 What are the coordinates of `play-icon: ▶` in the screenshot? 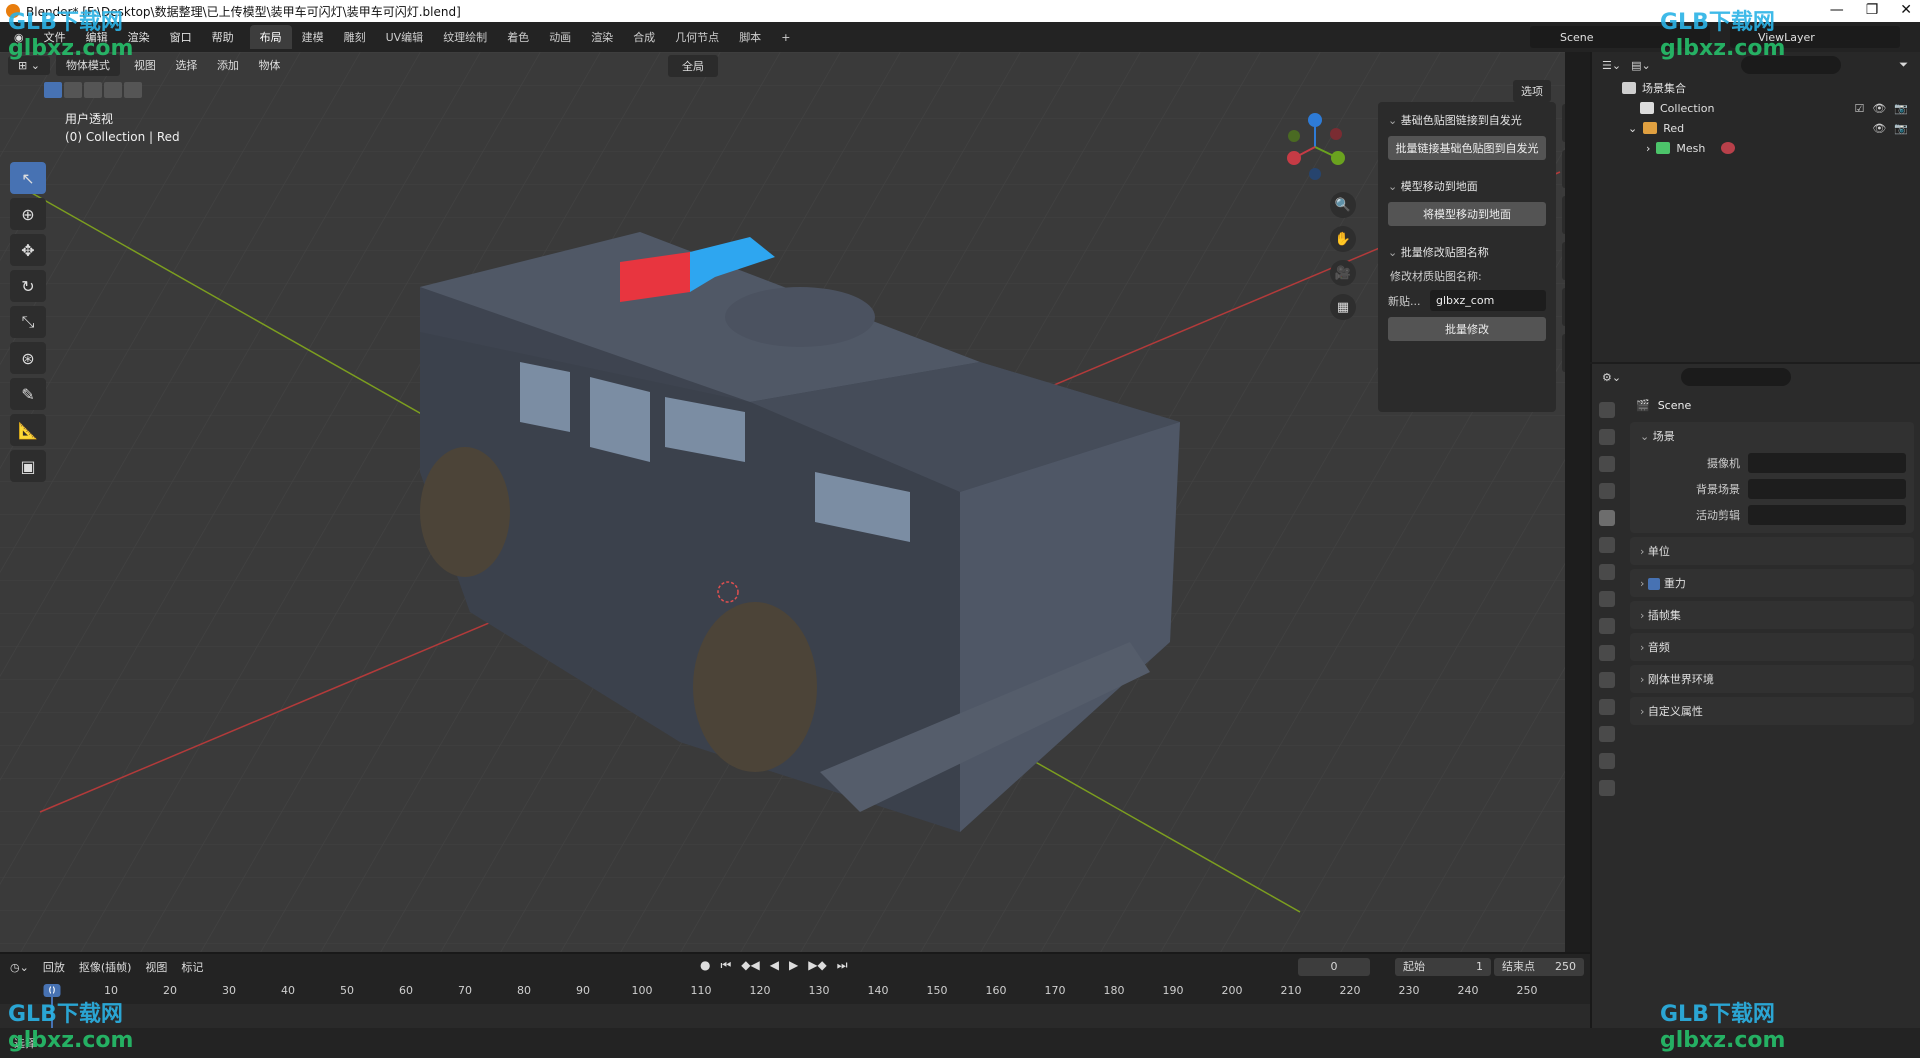 It's located at (793, 965).